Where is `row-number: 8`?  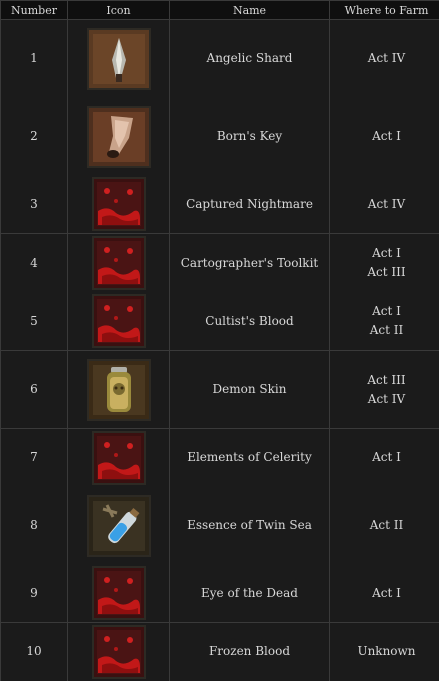
row-number: 8 is located at coordinates (34, 525).